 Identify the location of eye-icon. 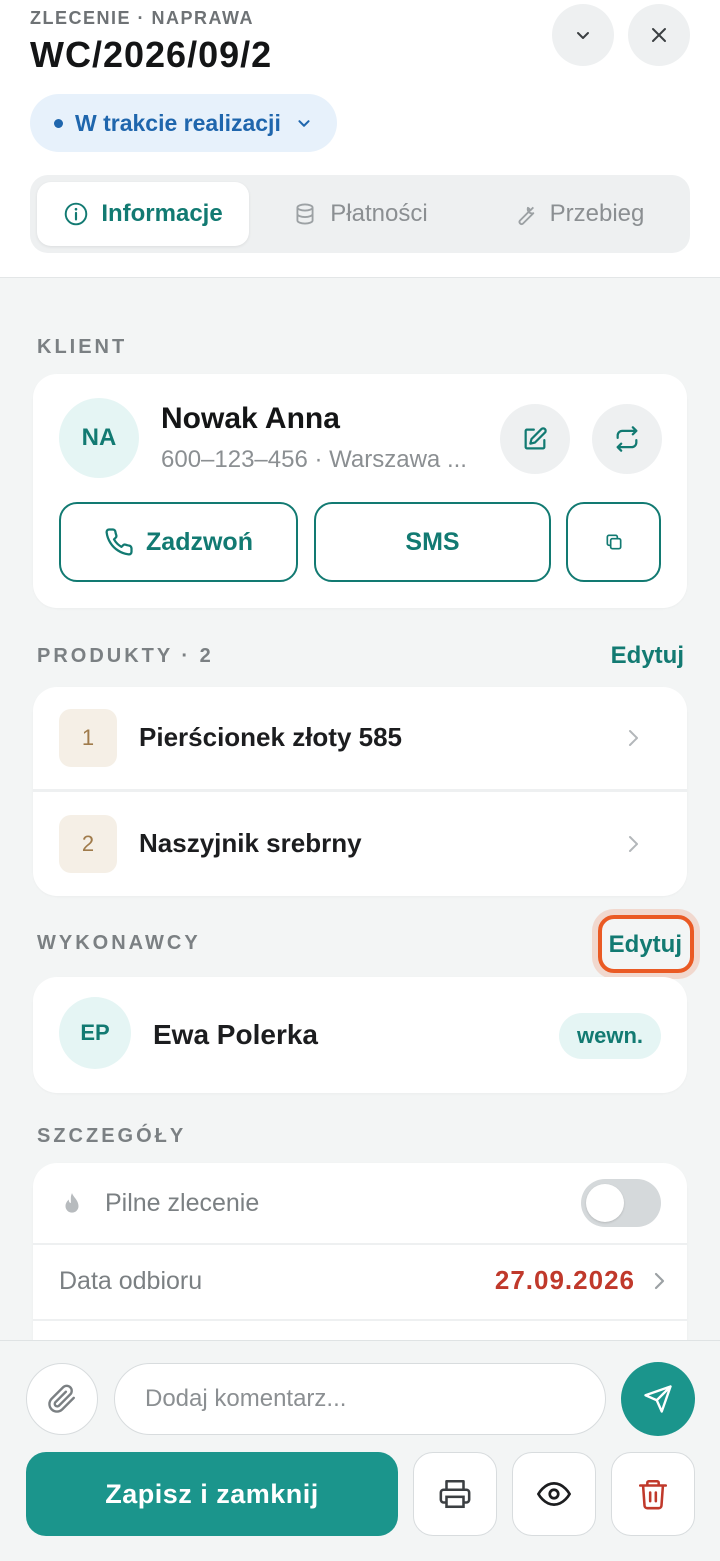
(554, 1494).